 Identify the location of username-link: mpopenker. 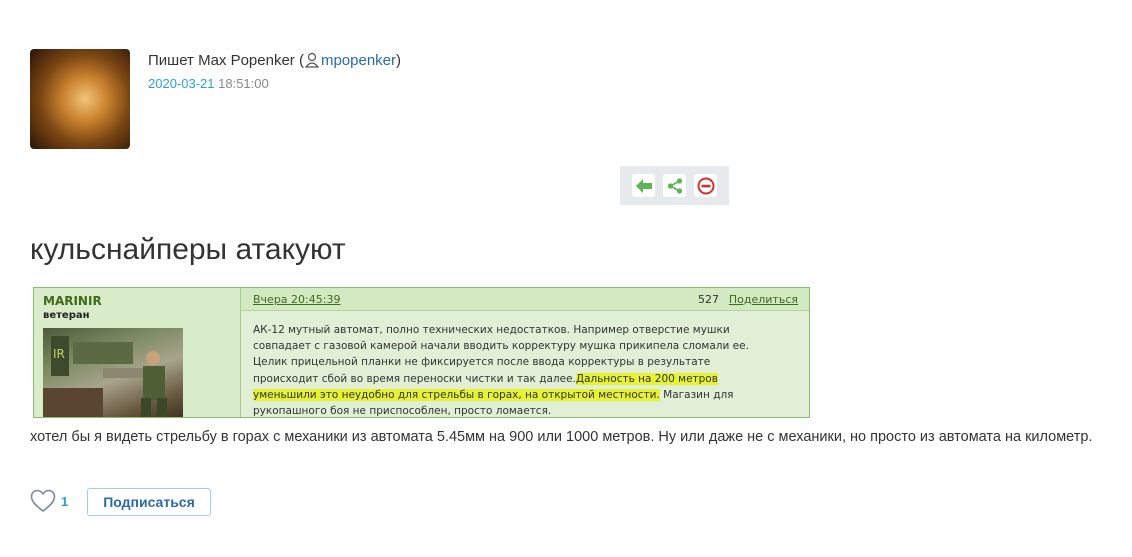
(358, 60).